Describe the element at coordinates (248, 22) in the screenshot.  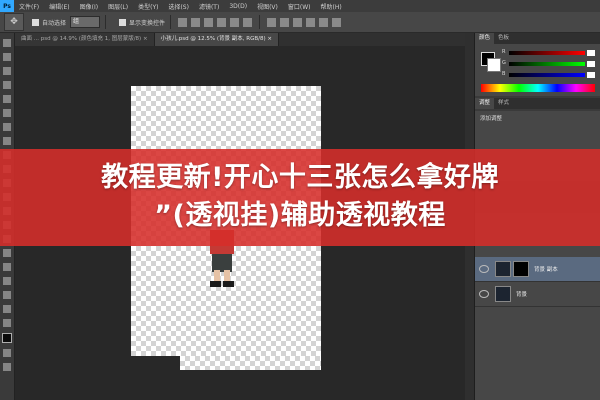
I see `align-right-icon` at that location.